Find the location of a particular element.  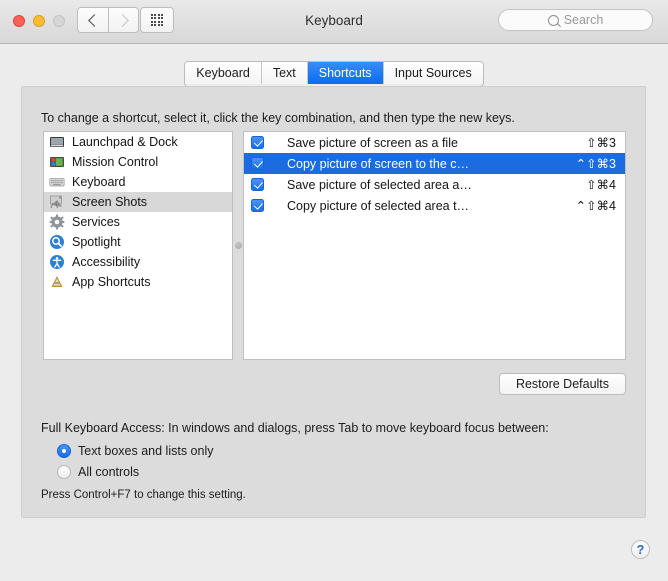

tab-input-sources: Input Sources is located at coordinates (433, 73).